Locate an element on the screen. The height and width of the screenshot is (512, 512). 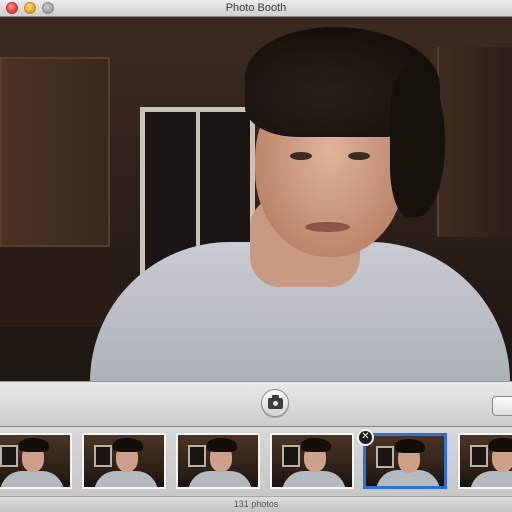
photo-thumbnail-selected is located at coordinates (405, 461).